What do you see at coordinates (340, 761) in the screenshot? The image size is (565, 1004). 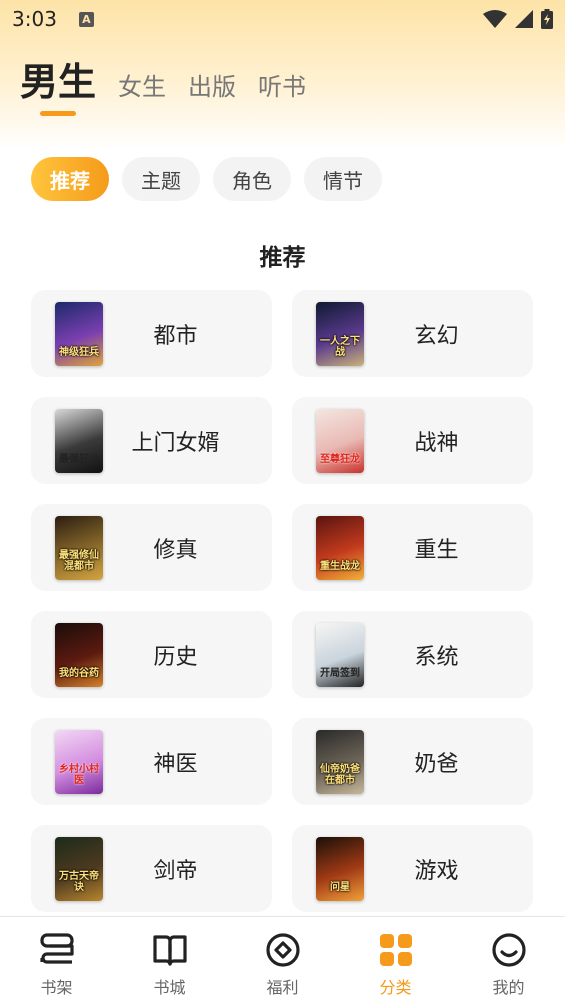 I see `book-cover-image: 仙帝奶爸在都市` at bounding box center [340, 761].